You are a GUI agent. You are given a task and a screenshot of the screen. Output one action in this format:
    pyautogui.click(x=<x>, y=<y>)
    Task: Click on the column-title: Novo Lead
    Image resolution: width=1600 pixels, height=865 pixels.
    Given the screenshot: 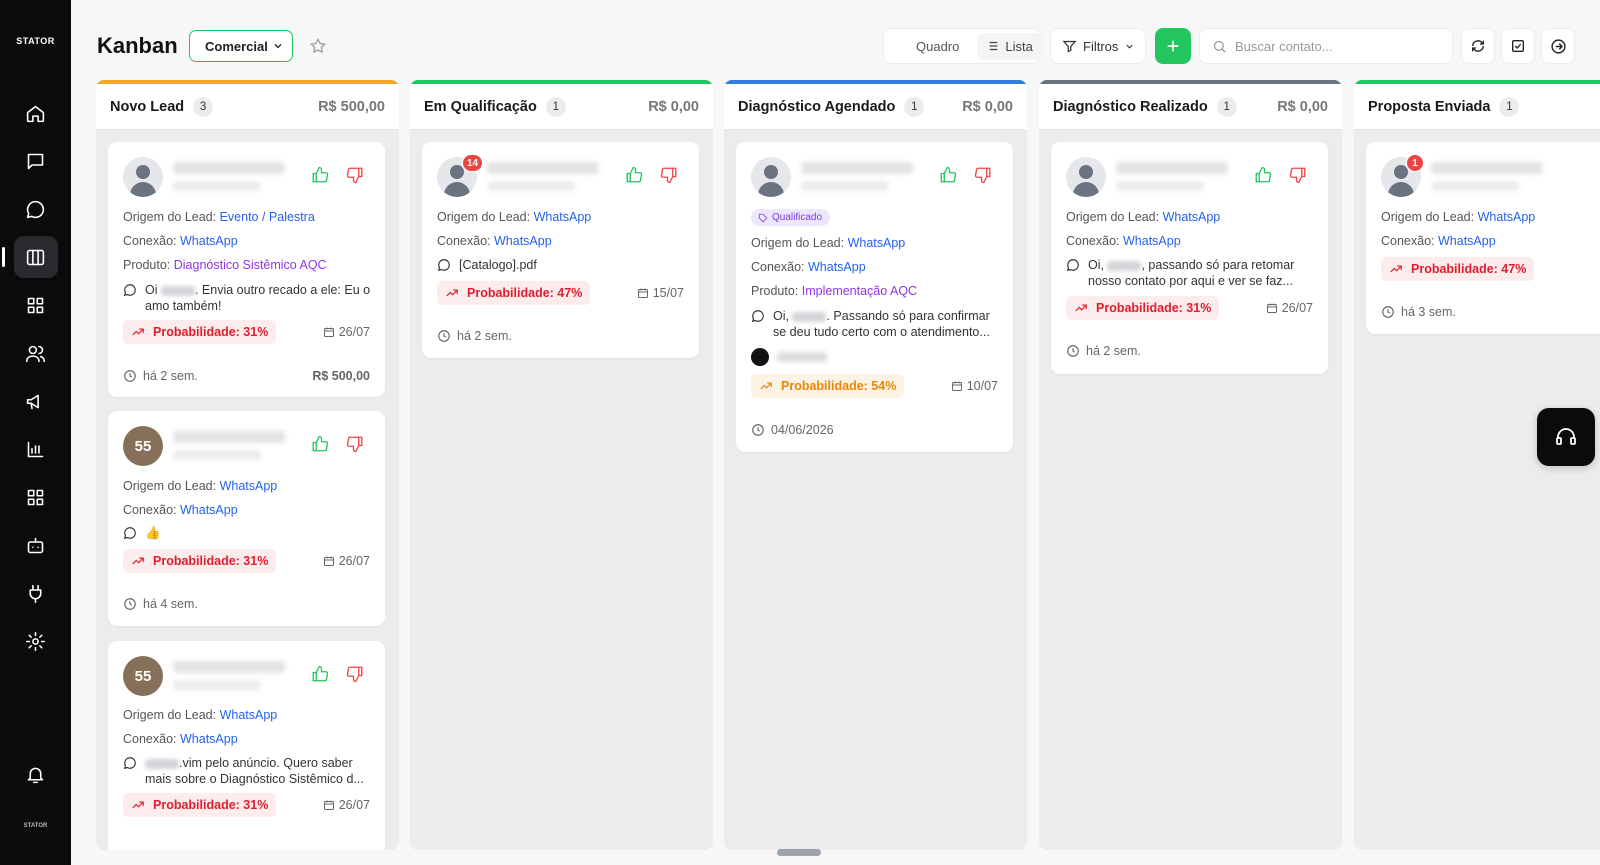 What is the action you would take?
    pyautogui.click(x=147, y=106)
    